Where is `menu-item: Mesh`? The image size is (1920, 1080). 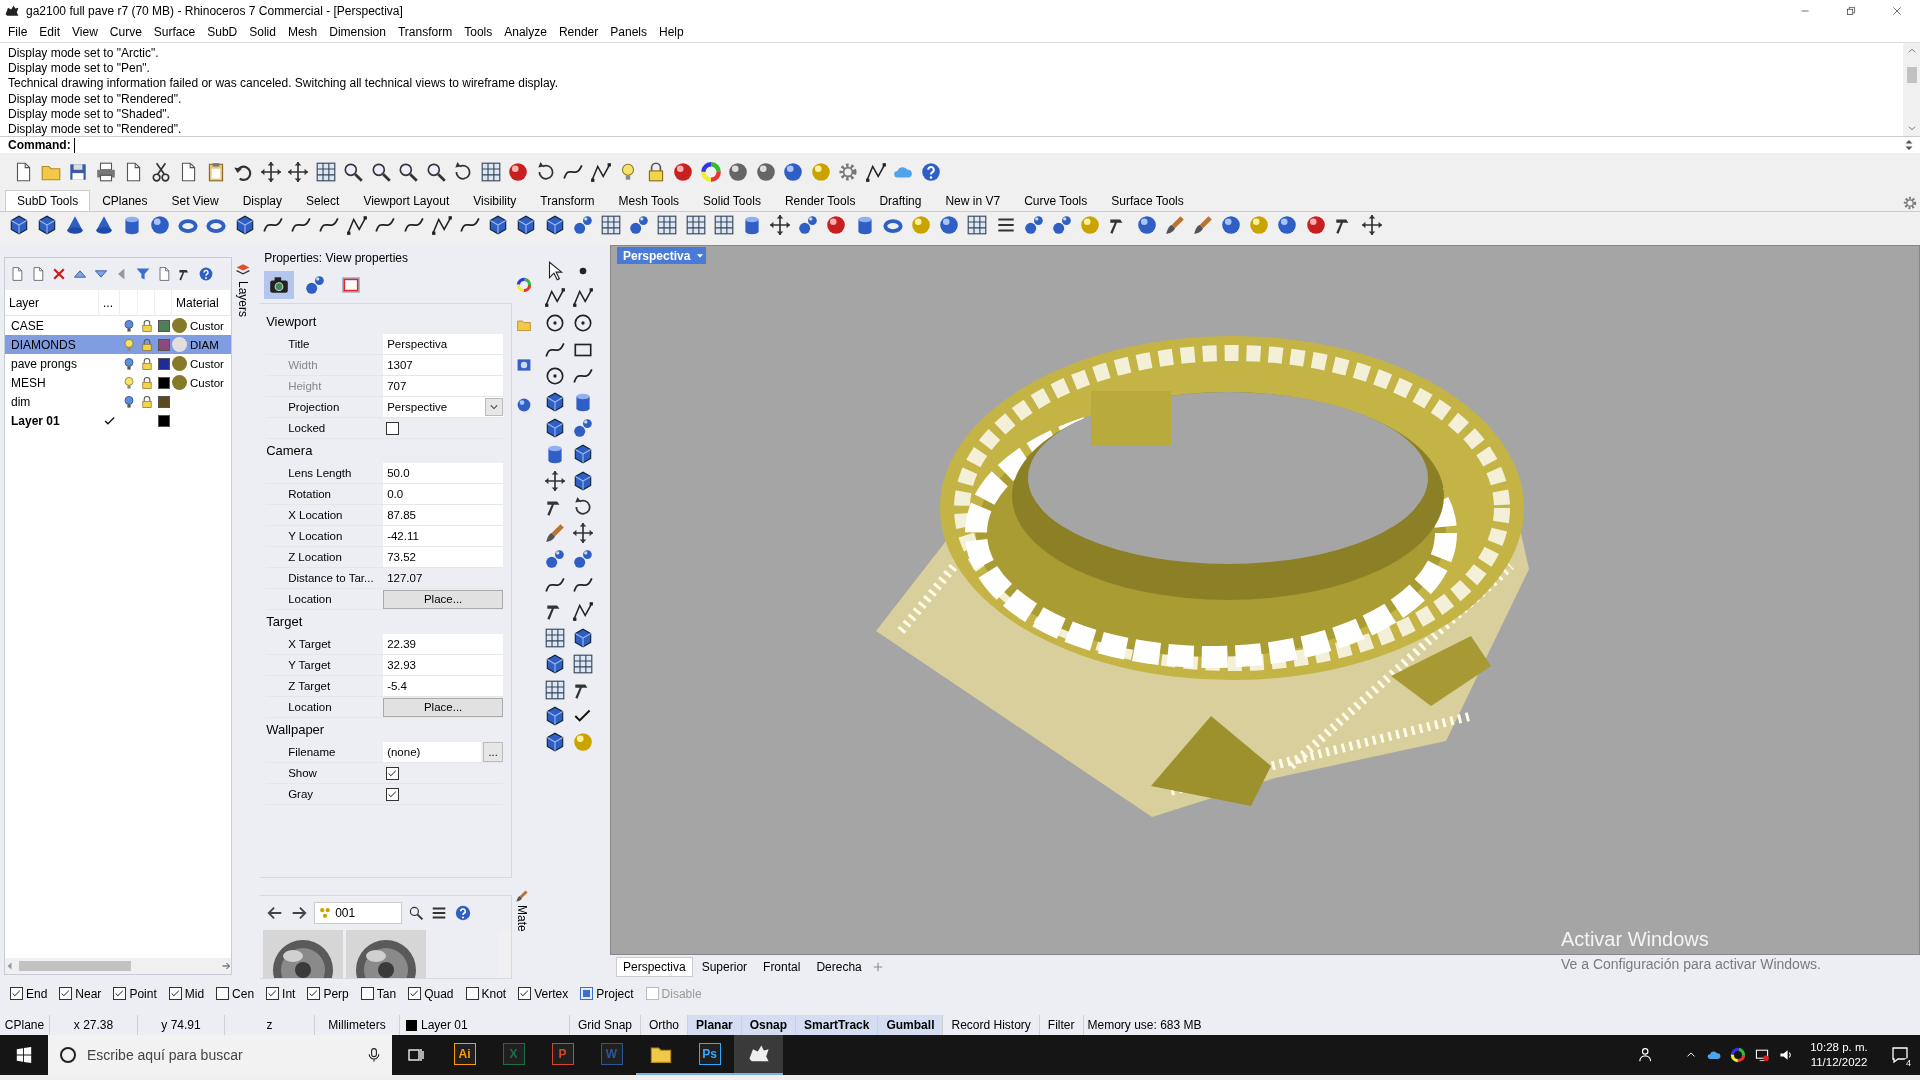 menu-item: Mesh is located at coordinates (302, 32).